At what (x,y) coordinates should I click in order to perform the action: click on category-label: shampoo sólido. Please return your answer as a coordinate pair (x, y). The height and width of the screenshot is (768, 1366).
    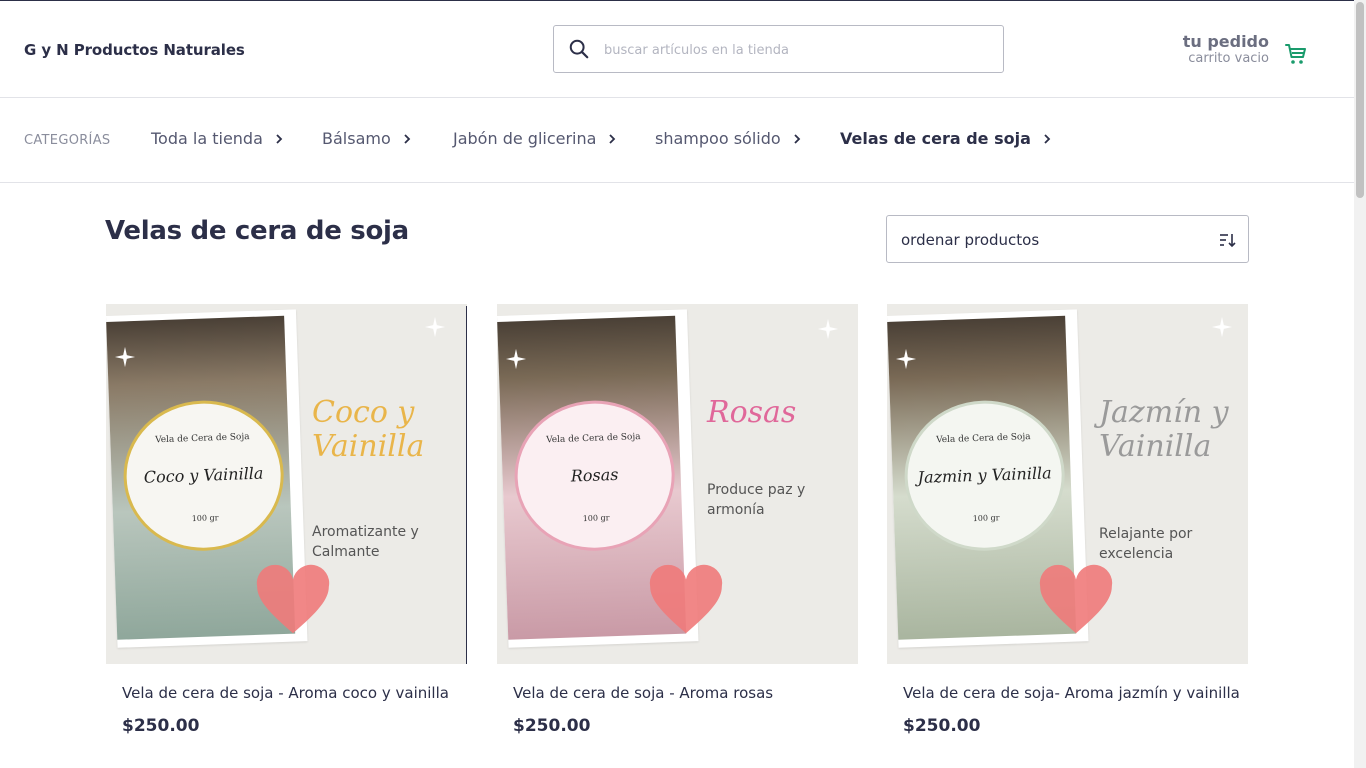
    Looking at the image, I should click on (718, 138).